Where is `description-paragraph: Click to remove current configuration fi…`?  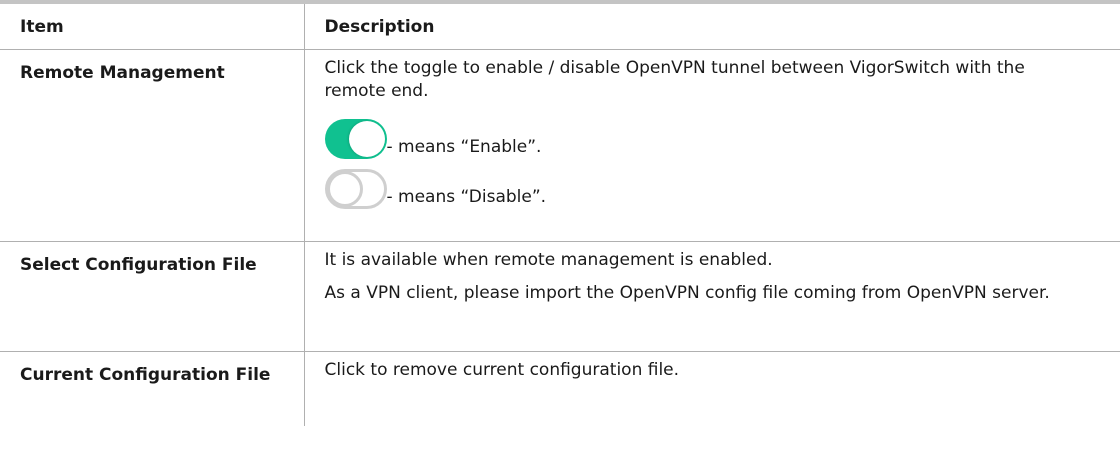
description-paragraph: Click to remove current configuration fi… is located at coordinates (502, 370).